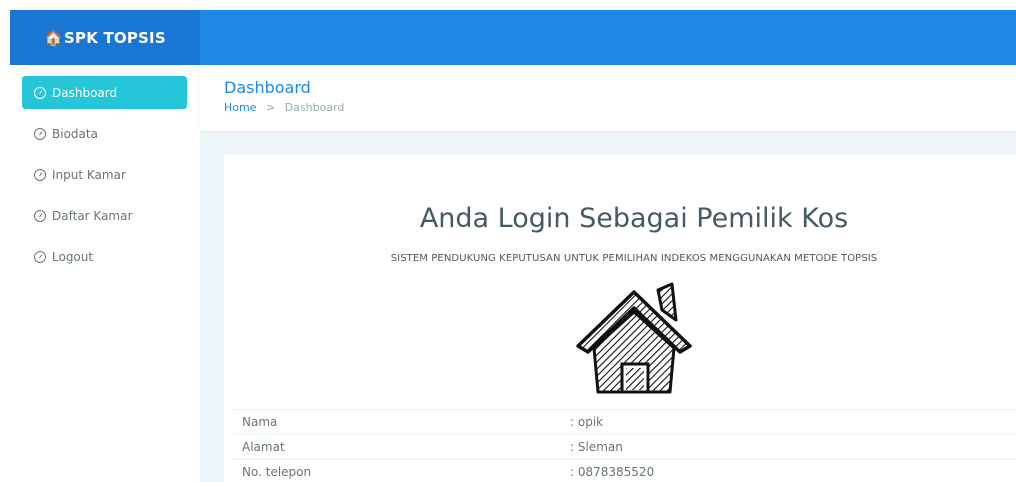 The height and width of the screenshot is (482, 1016). I want to click on page-header: Dashboard Home > Dashboard, so click(608, 98).